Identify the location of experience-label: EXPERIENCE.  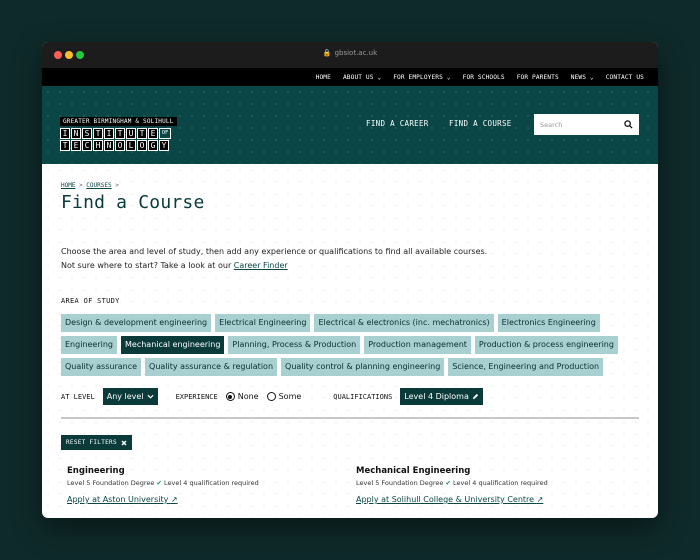
(196, 396).